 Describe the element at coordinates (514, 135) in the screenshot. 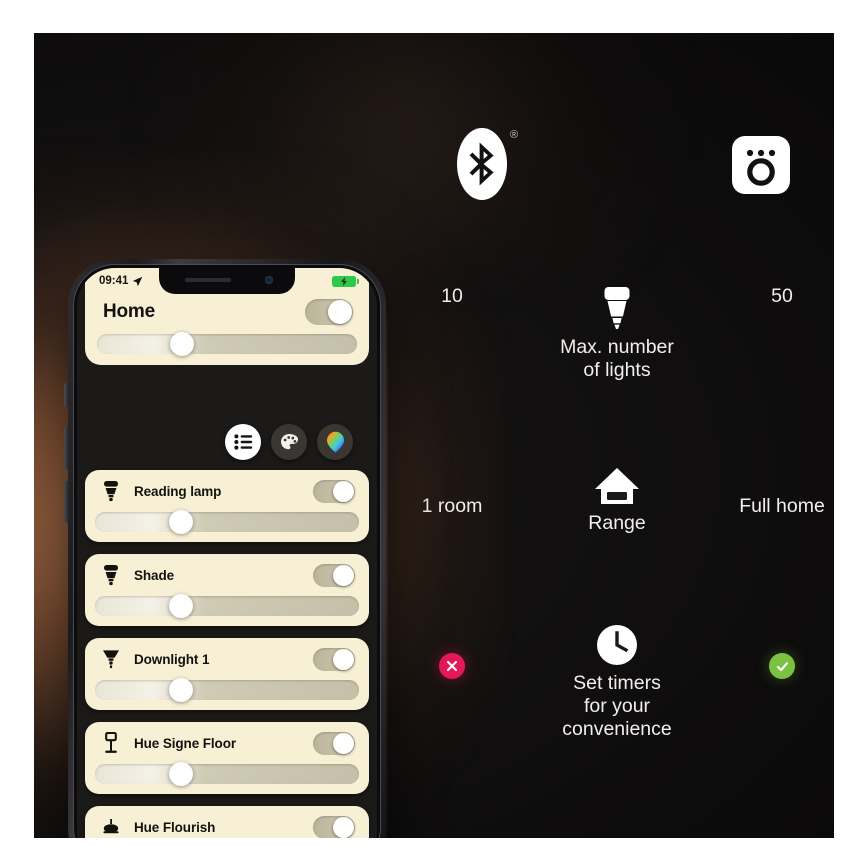

I see `registered-trademark-mark: ®` at that location.